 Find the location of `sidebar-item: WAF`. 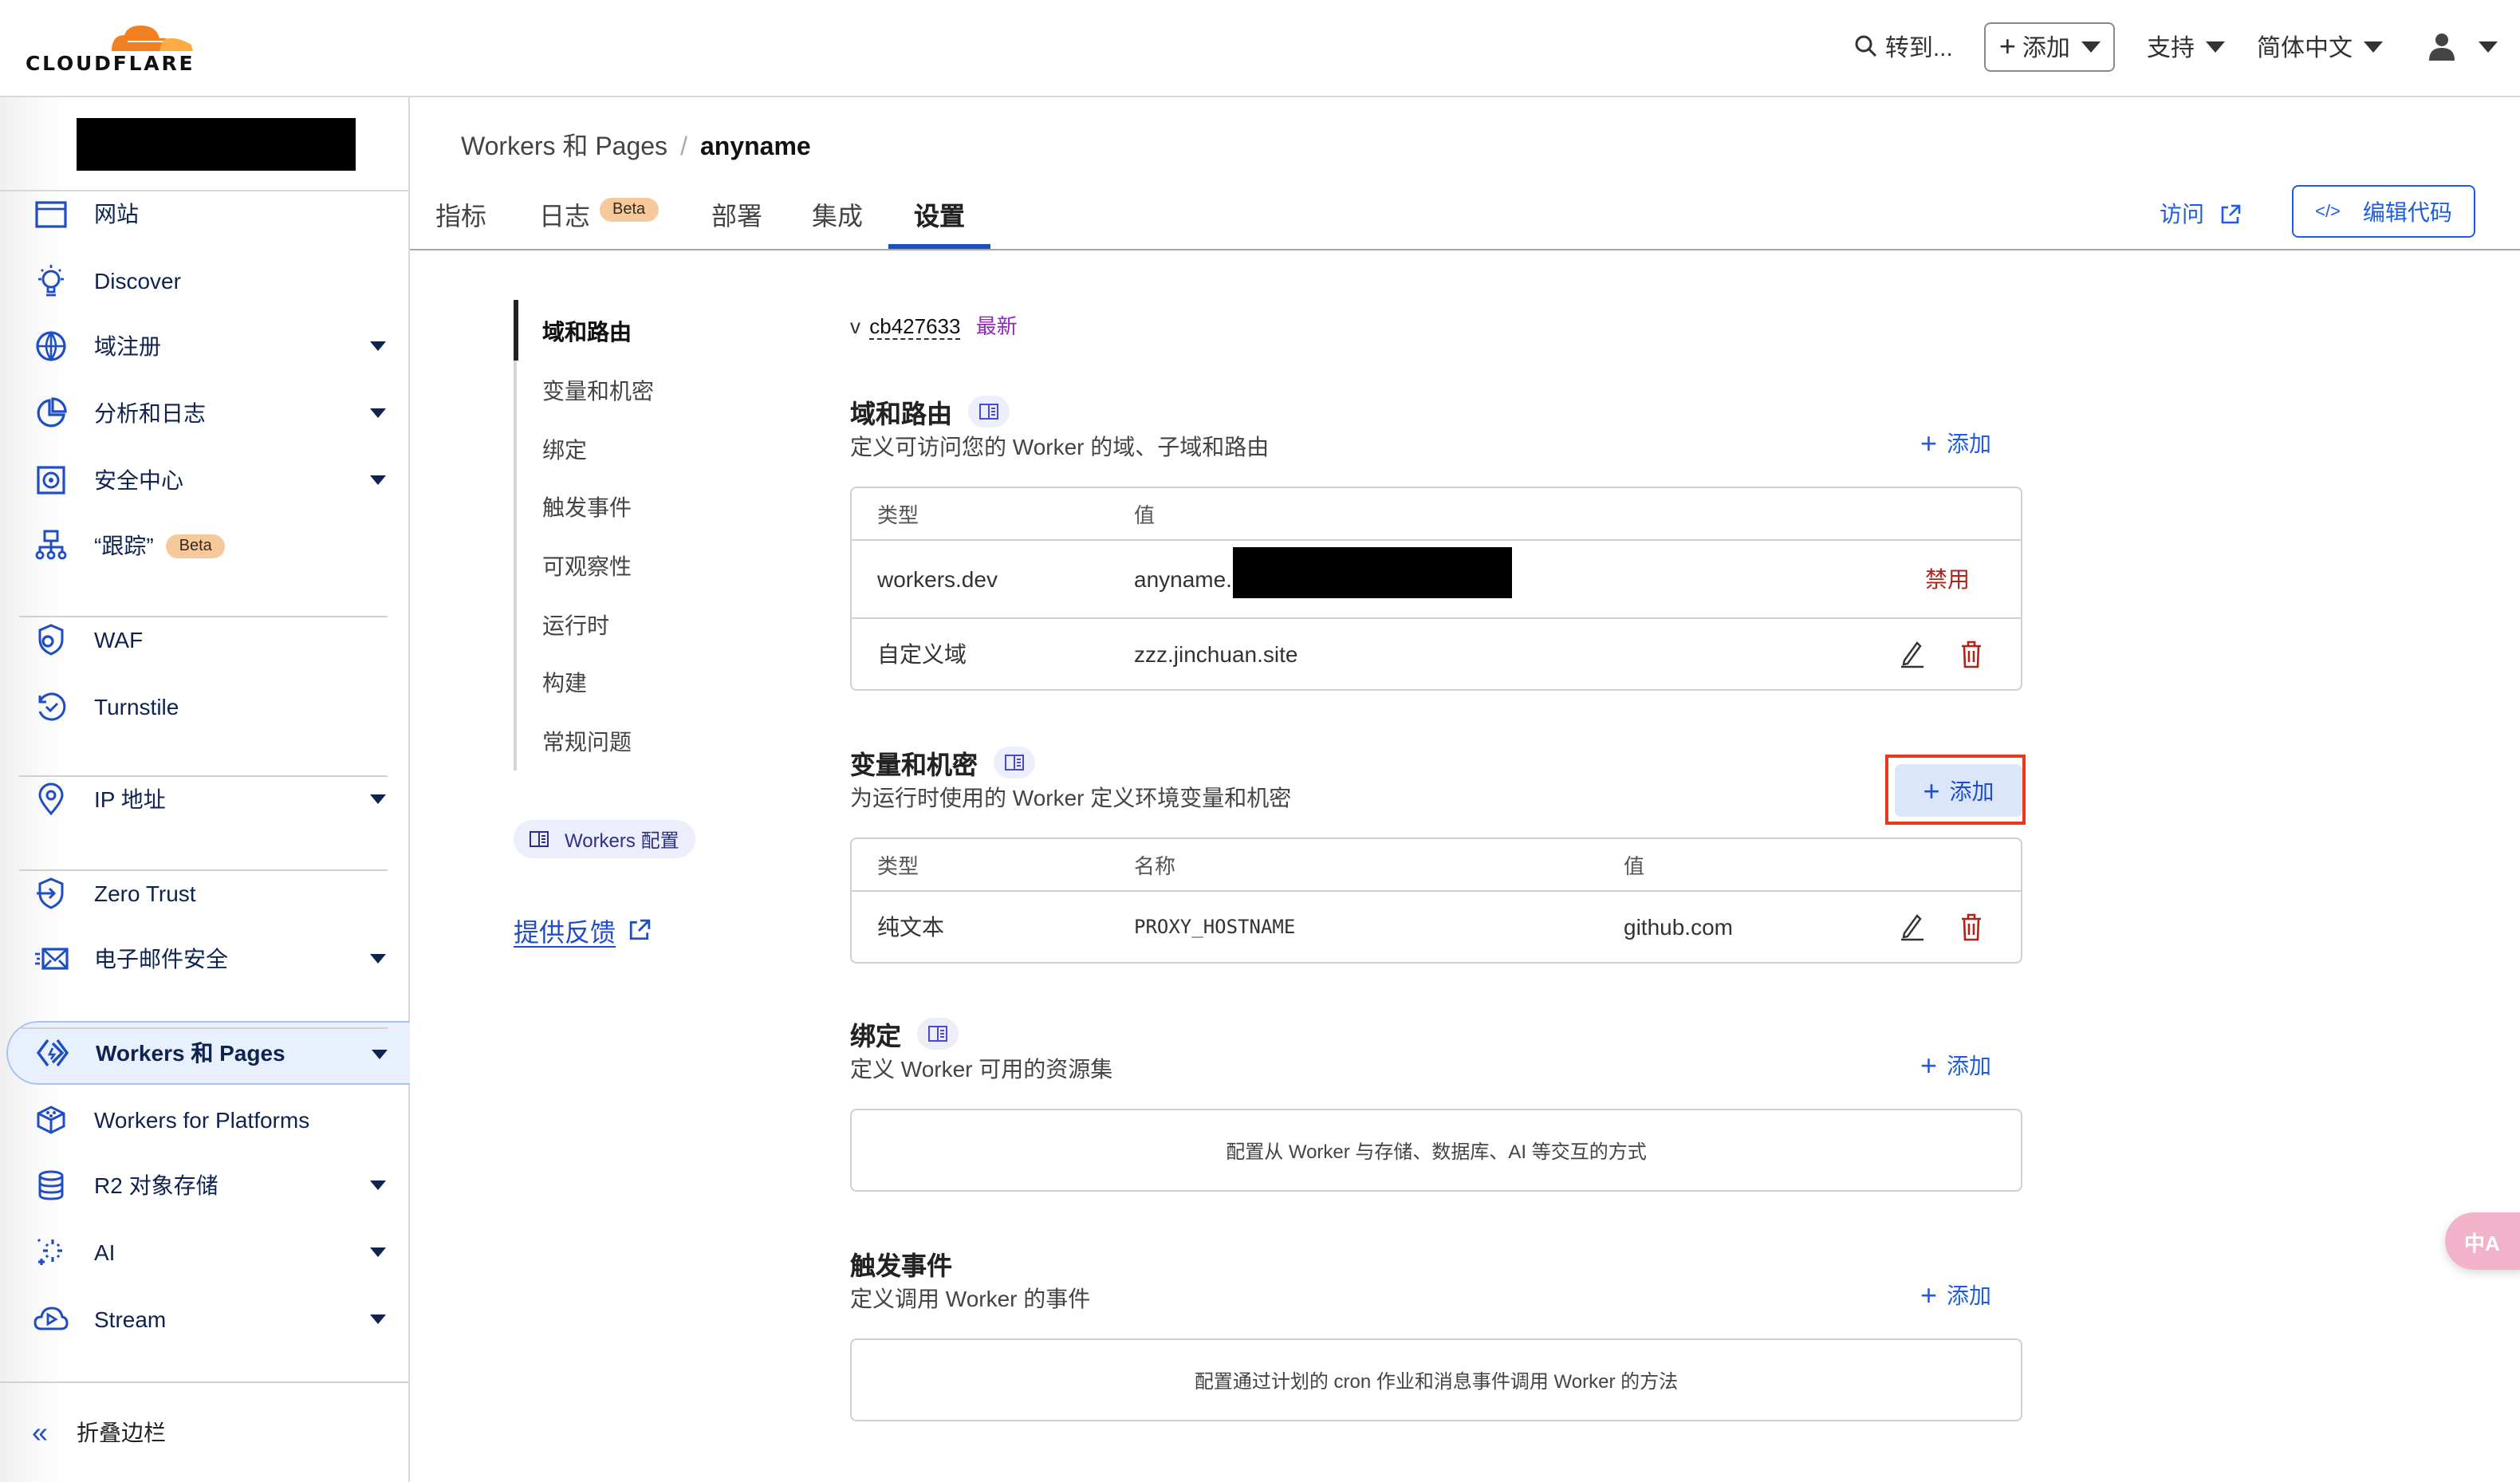

sidebar-item: WAF is located at coordinates (207, 640).